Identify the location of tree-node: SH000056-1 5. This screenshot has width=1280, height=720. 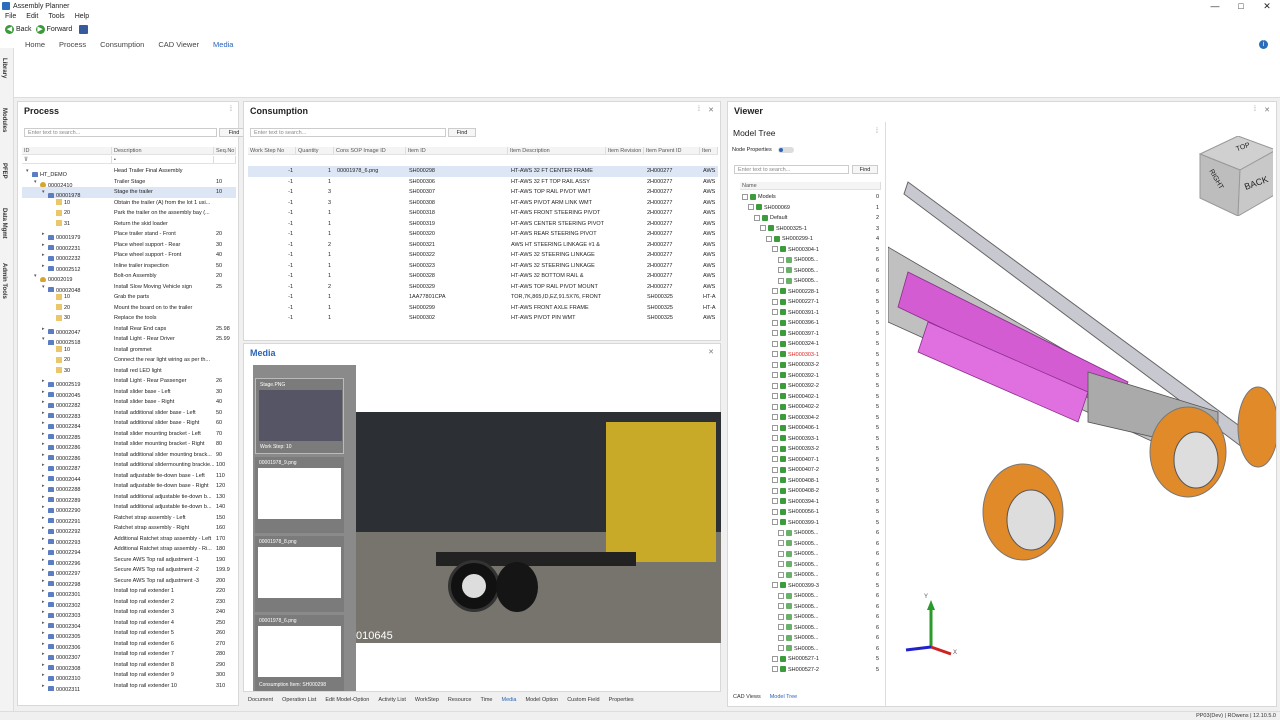
(810, 512).